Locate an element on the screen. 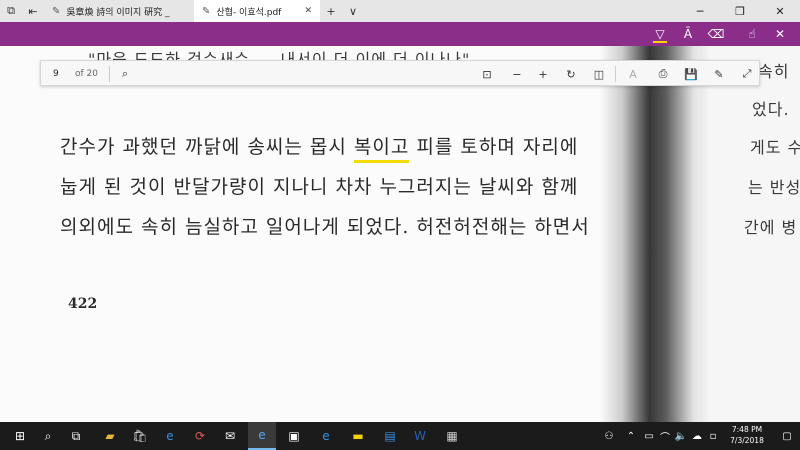  save-as-button: ✎ is located at coordinates (719, 74).